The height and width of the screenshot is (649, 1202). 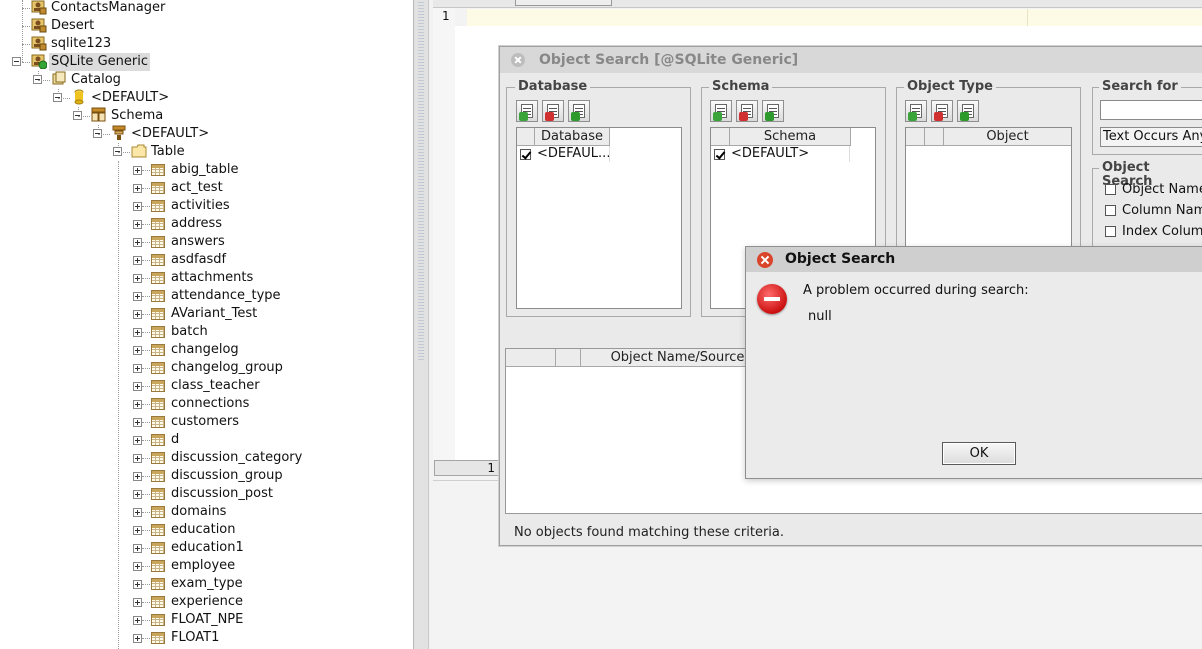 I want to click on tree-table-folder: Table, so click(x=168, y=152).